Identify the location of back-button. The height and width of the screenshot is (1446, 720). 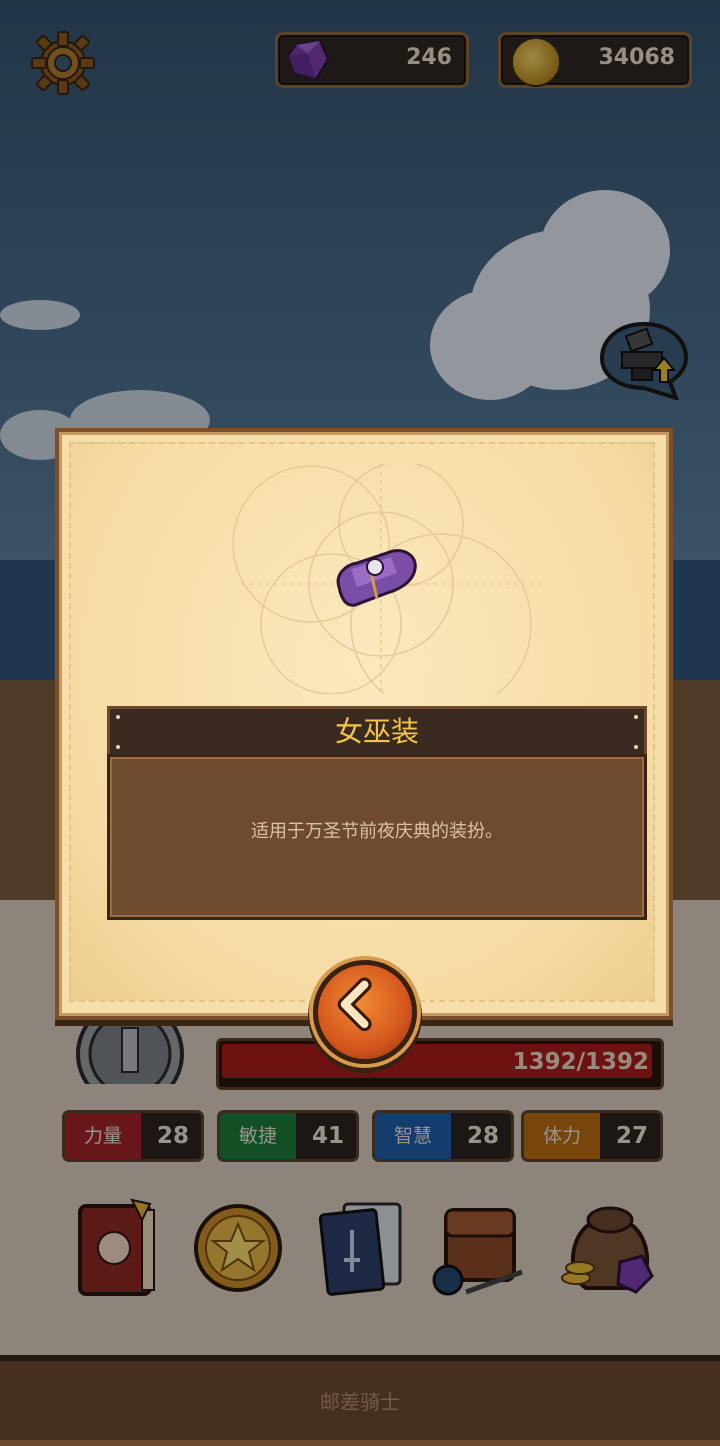
(365, 1012).